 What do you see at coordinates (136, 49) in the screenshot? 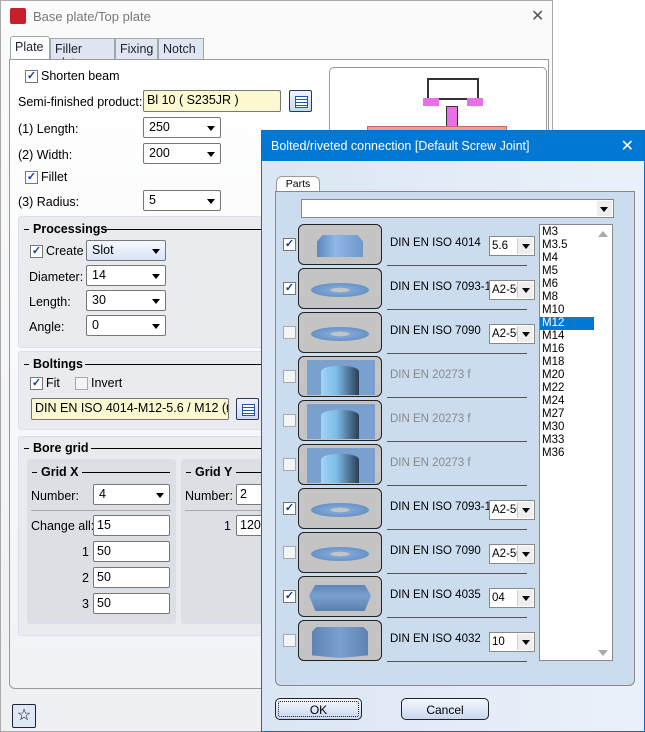
I see `tab-fixing: Fixing` at bounding box center [136, 49].